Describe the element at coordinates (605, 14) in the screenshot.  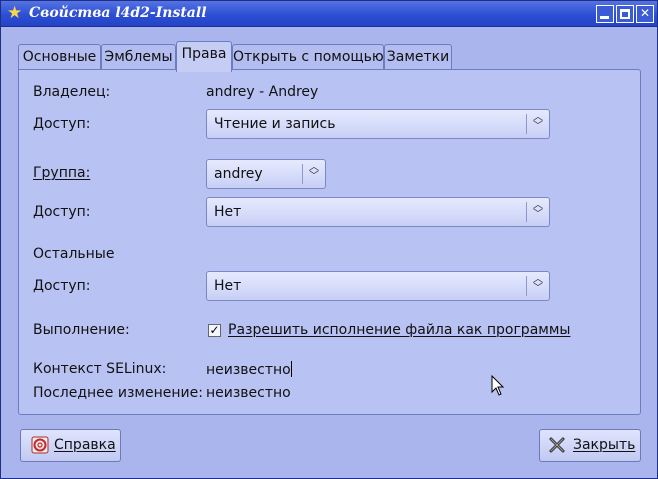
I see `minimize-button` at that location.